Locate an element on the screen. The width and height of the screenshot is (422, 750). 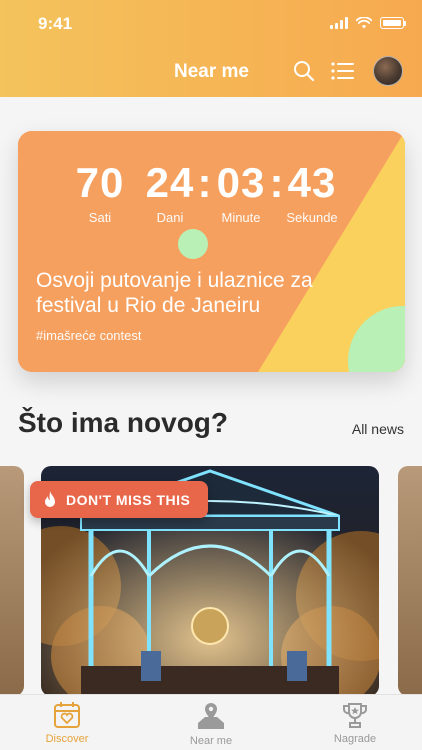
flame-icon is located at coordinates (50, 498).